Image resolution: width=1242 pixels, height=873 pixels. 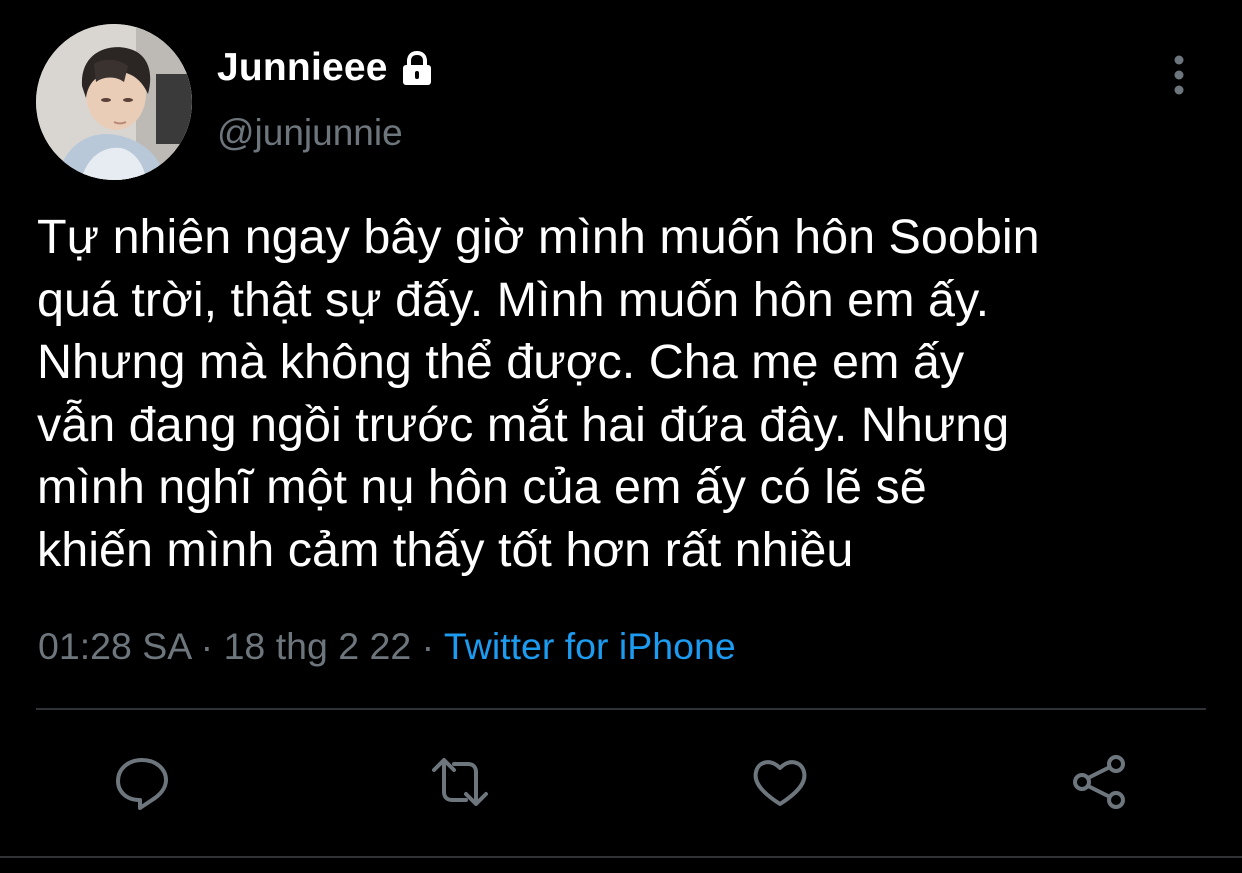 I want to click on tweet-date: 18 thg 2 22, so click(x=318, y=646).